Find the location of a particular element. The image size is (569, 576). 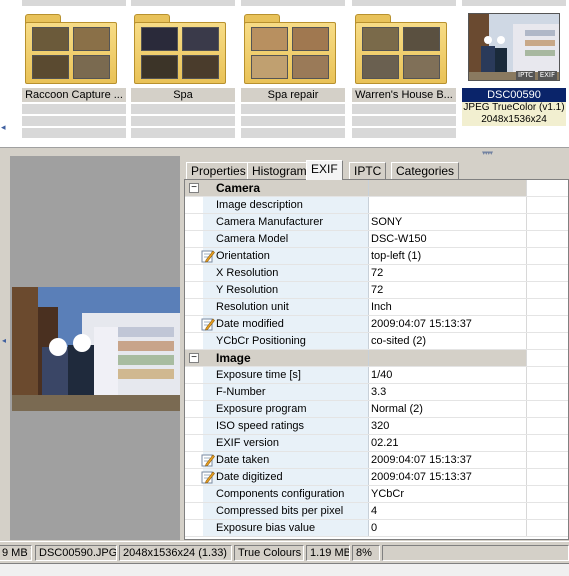

bottom-strip is located at coordinates (284, 569).